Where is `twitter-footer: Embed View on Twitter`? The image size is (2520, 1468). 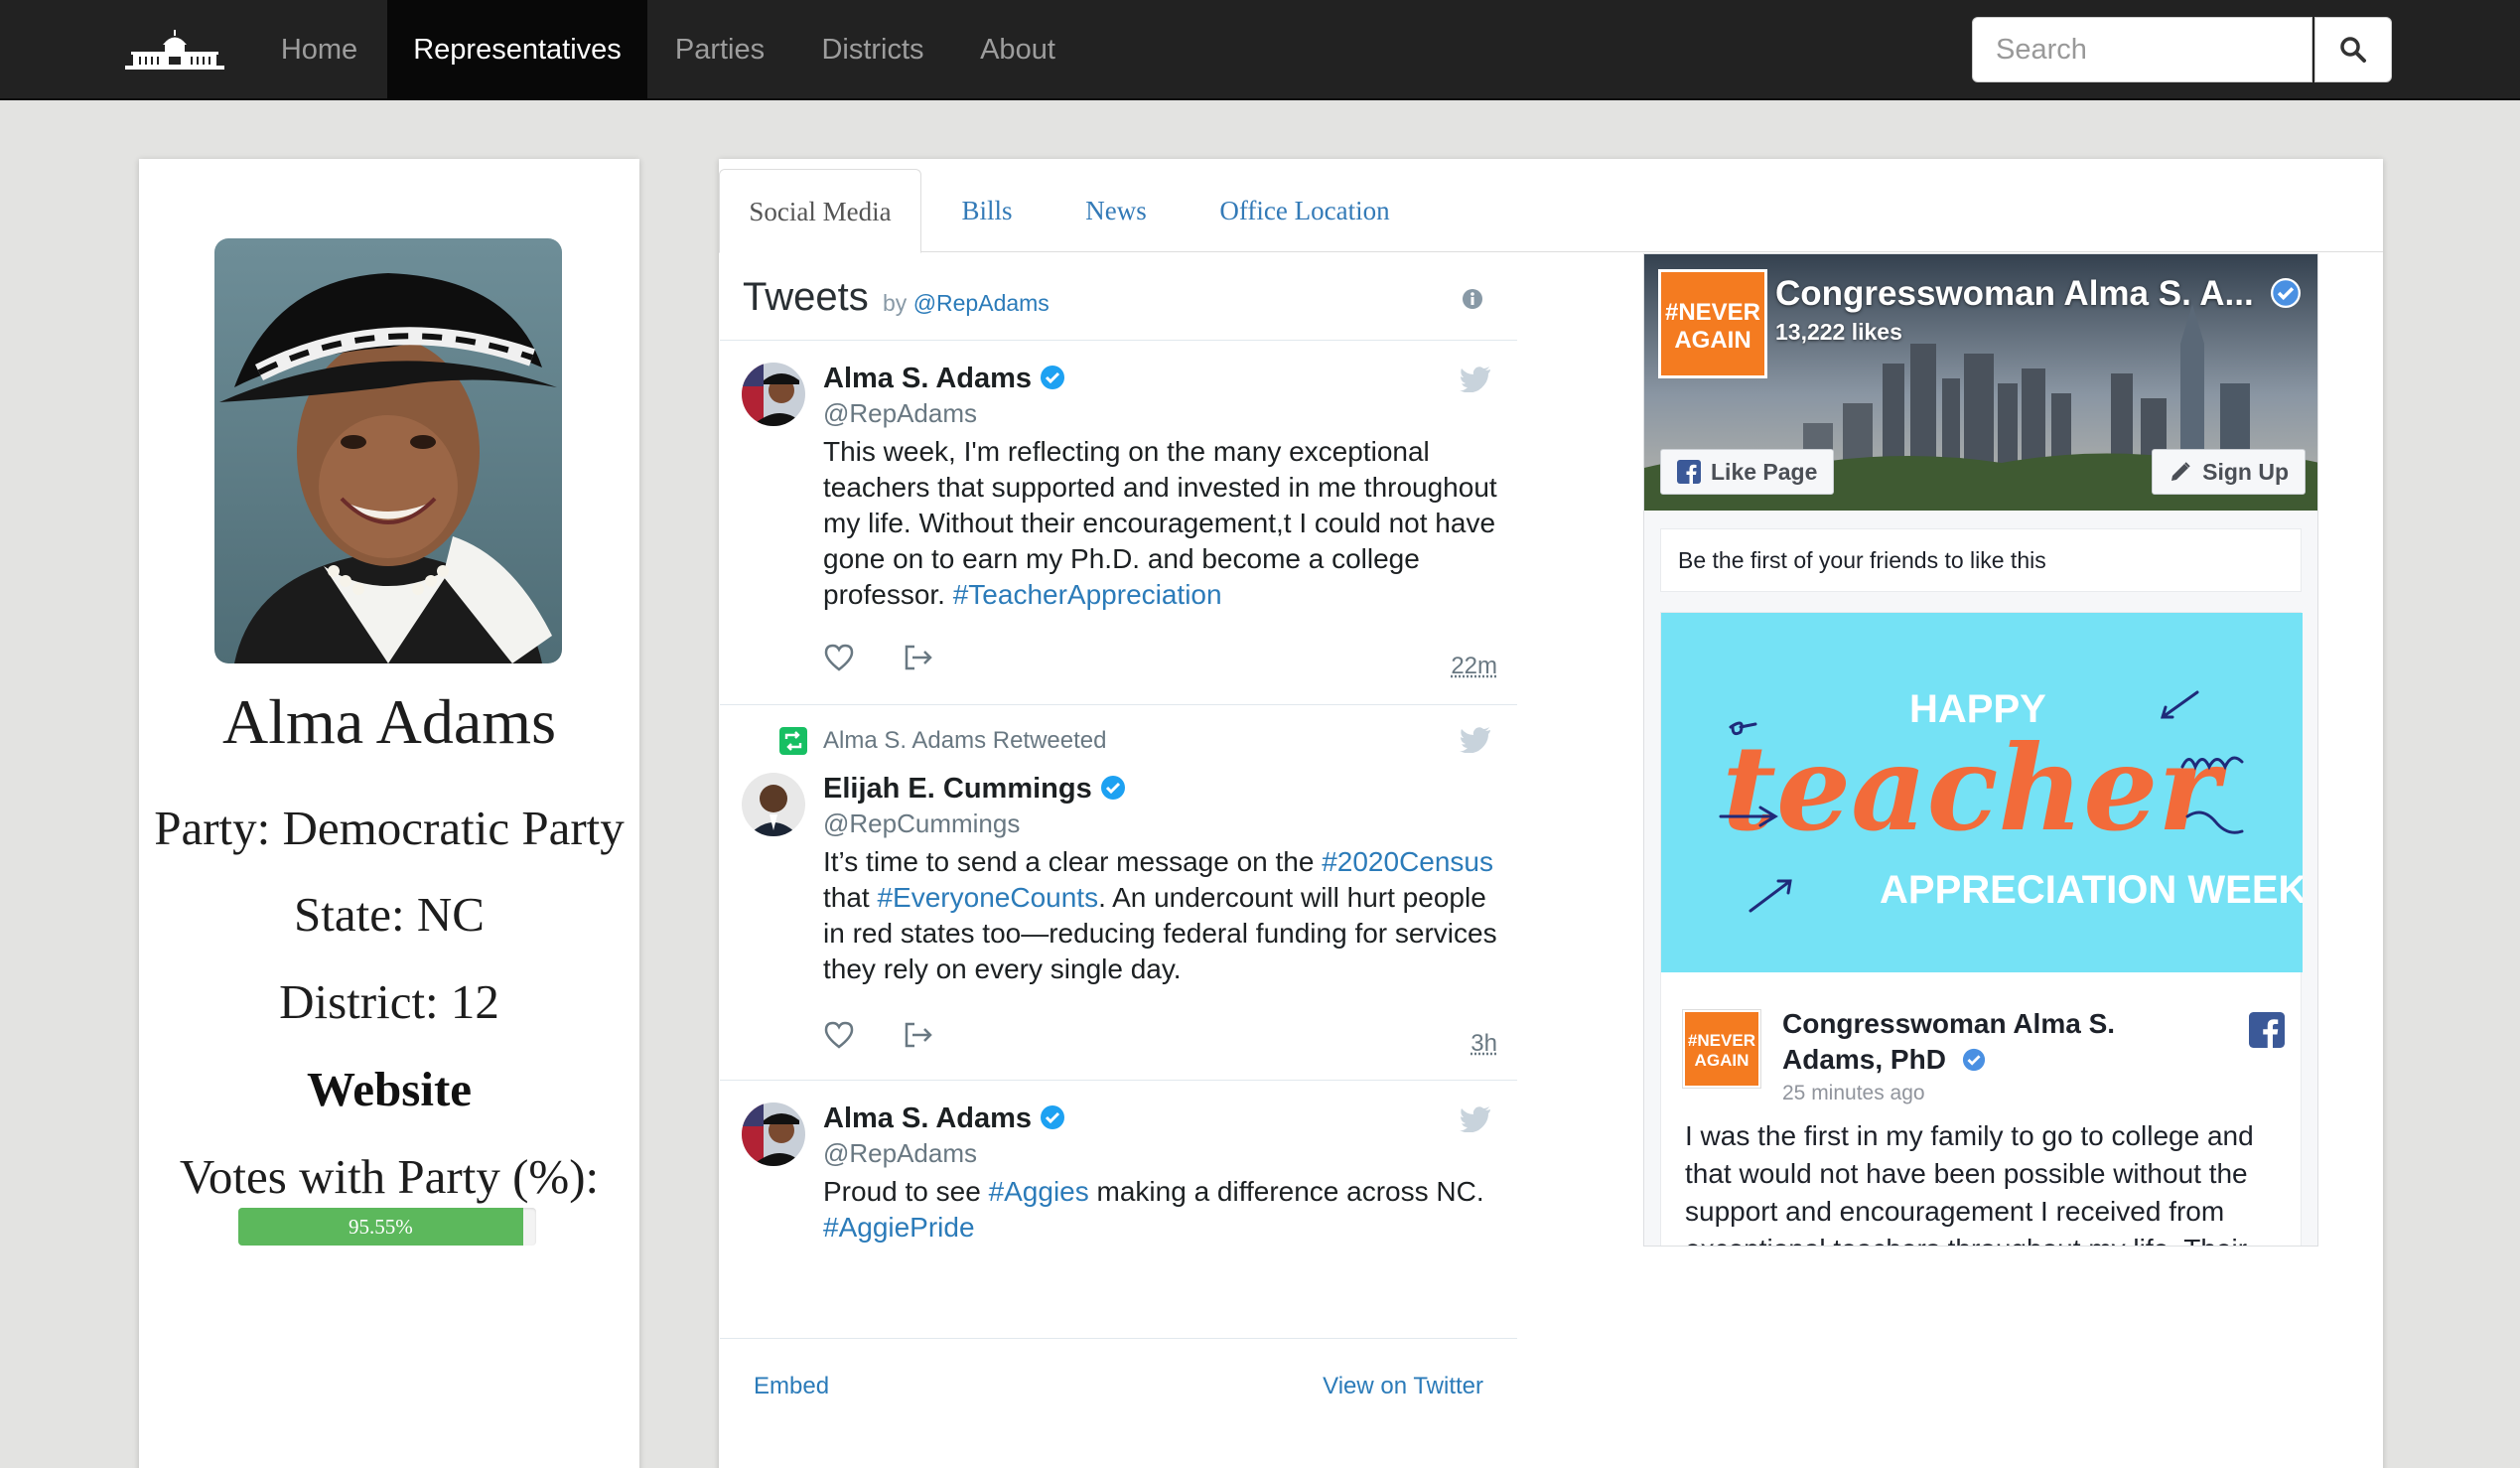
twitter-footer: Embed View on Twitter is located at coordinates (1118, 1387).